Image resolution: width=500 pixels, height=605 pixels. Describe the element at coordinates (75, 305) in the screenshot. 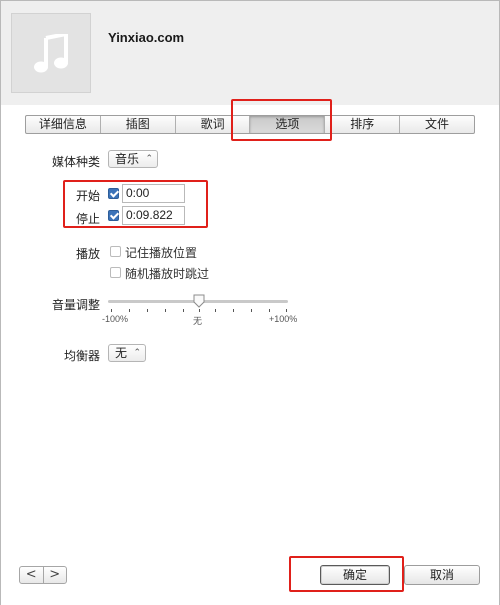

I see `volume-label: 音量调整` at that location.